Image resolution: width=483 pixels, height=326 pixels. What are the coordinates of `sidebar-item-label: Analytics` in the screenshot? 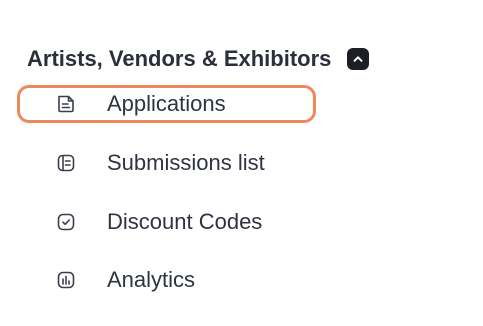 It's located at (151, 279).